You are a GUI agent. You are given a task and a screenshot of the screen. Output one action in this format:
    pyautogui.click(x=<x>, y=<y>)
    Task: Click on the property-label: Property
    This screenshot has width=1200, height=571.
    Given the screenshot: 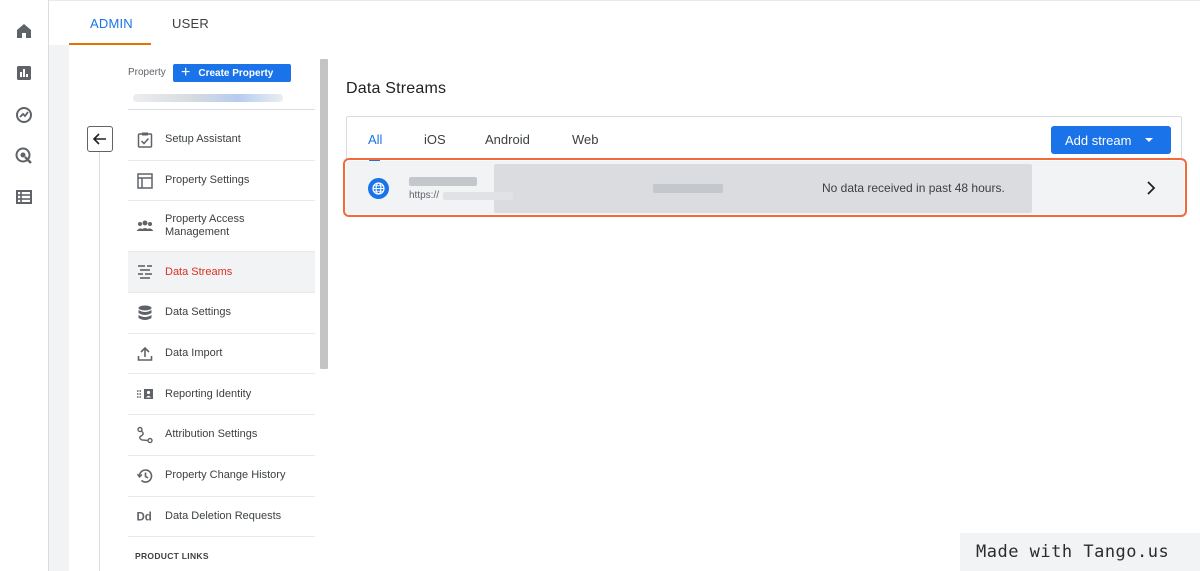 What is the action you would take?
    pyautogui.click(x=147, y=72)
    